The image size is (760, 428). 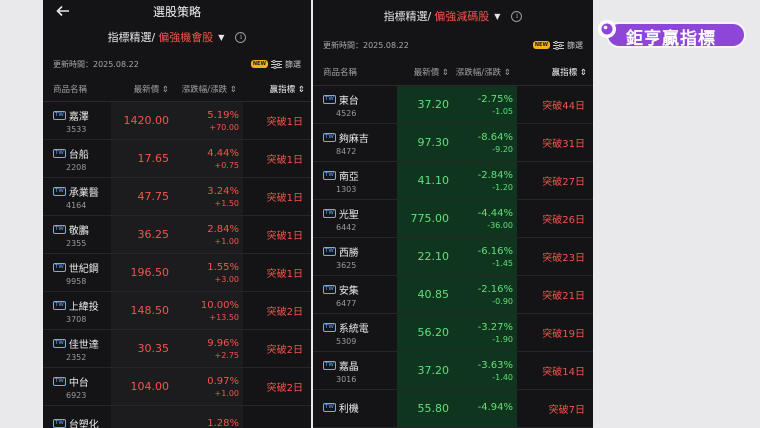 I want to click on table-row: TW 台船 2208 17.65 4.44% +0.75 突破1日, so click(x=177, y=159).